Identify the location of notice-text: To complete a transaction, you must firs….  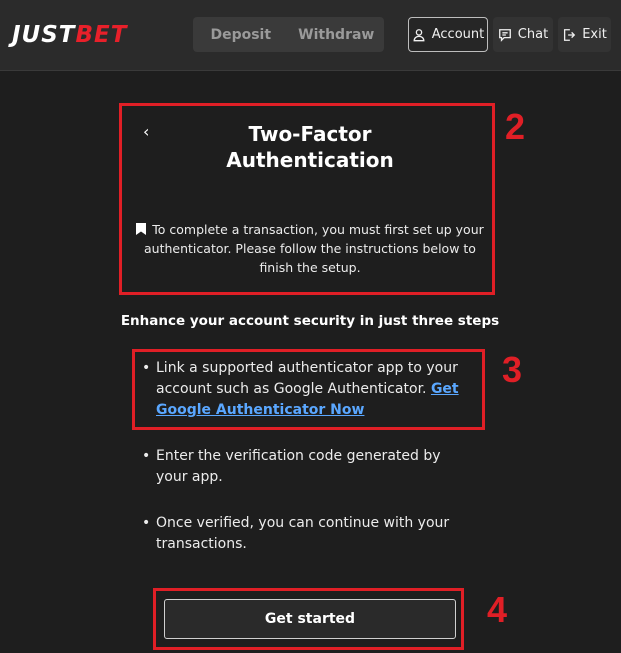
(314, 248).